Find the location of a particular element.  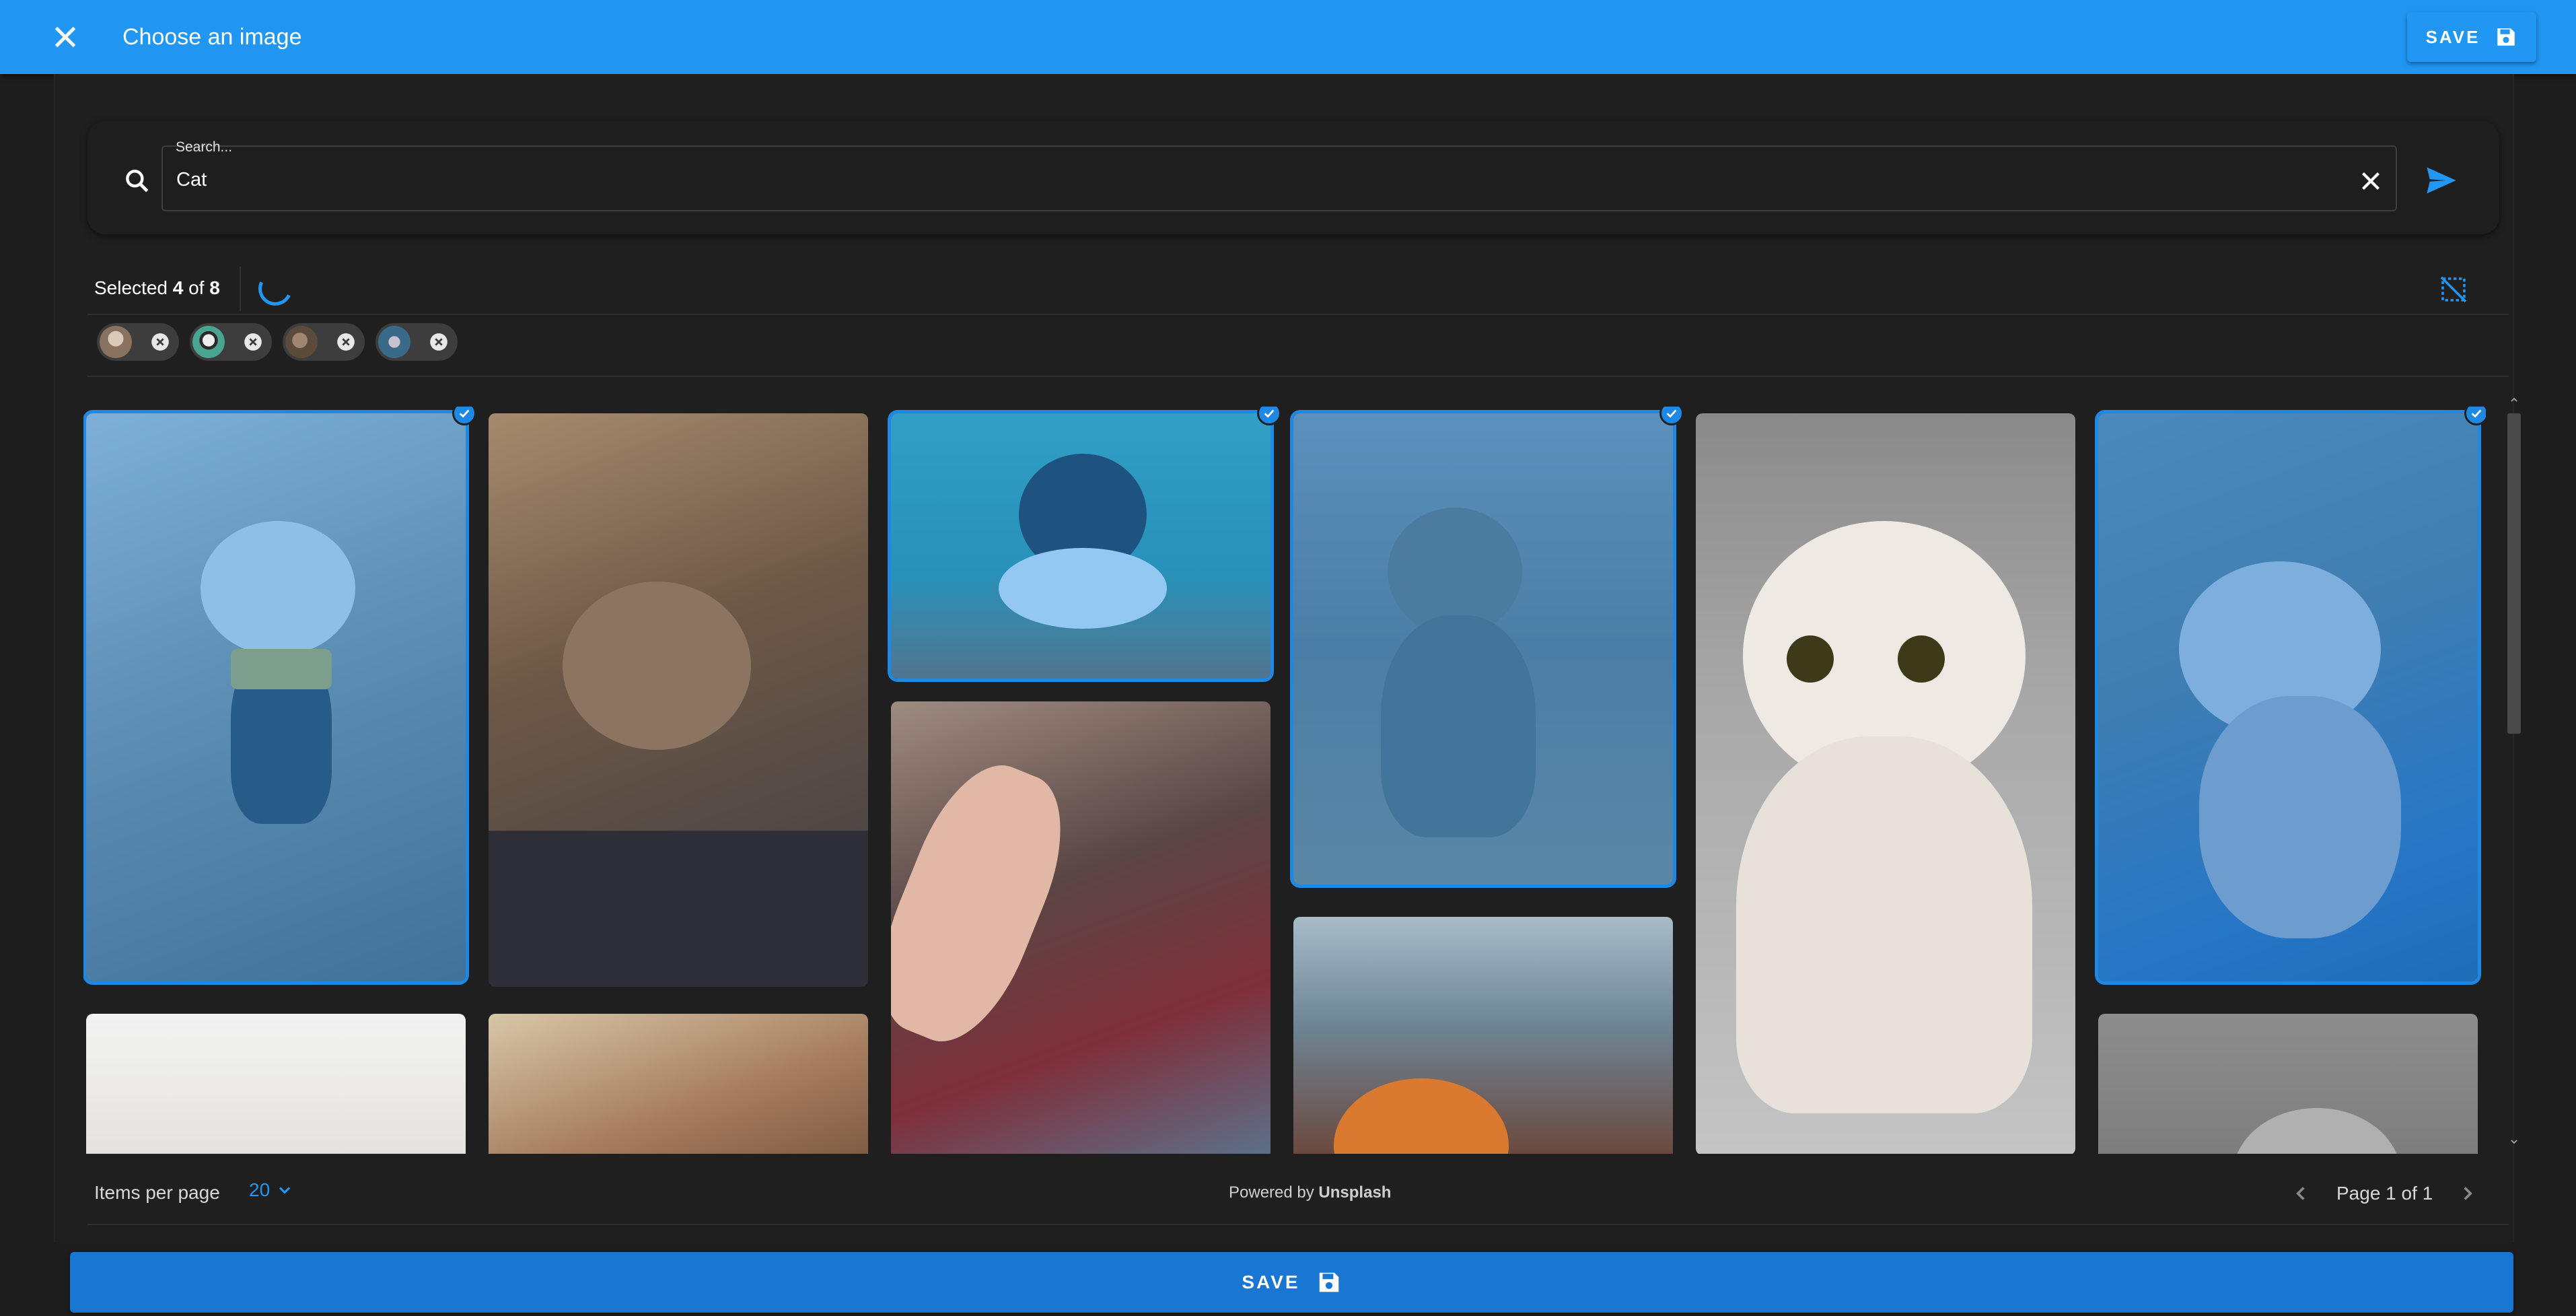

items-per-page-label: Items per page is located at coordinates (157, 1192).